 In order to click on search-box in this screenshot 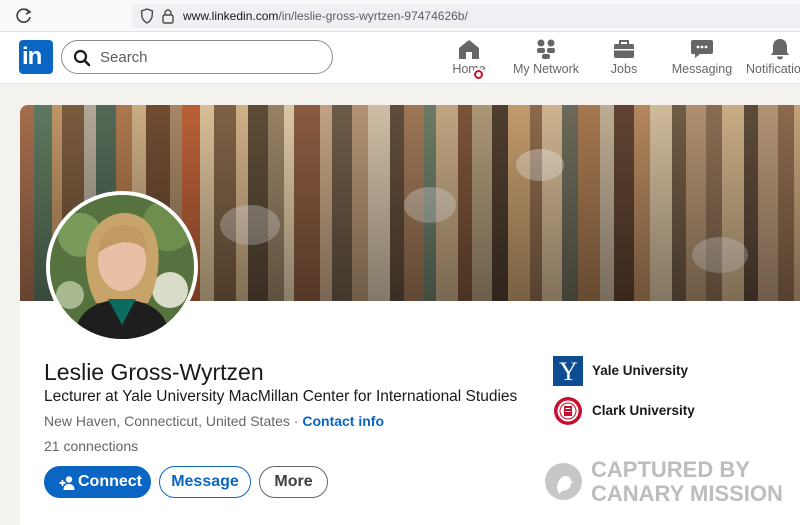, I will do `click(197, 57)`.